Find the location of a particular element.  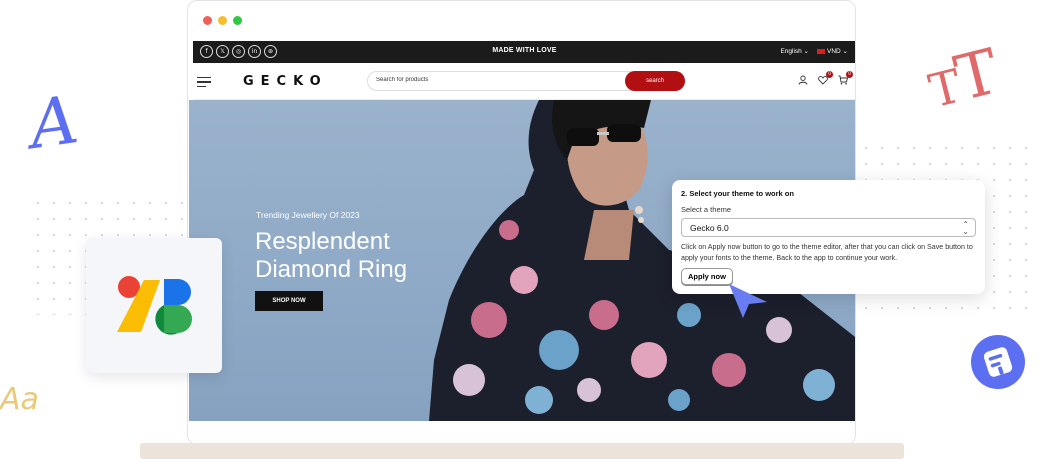

decorative-letters-aa: Aa is located at coordinates (19, 399).